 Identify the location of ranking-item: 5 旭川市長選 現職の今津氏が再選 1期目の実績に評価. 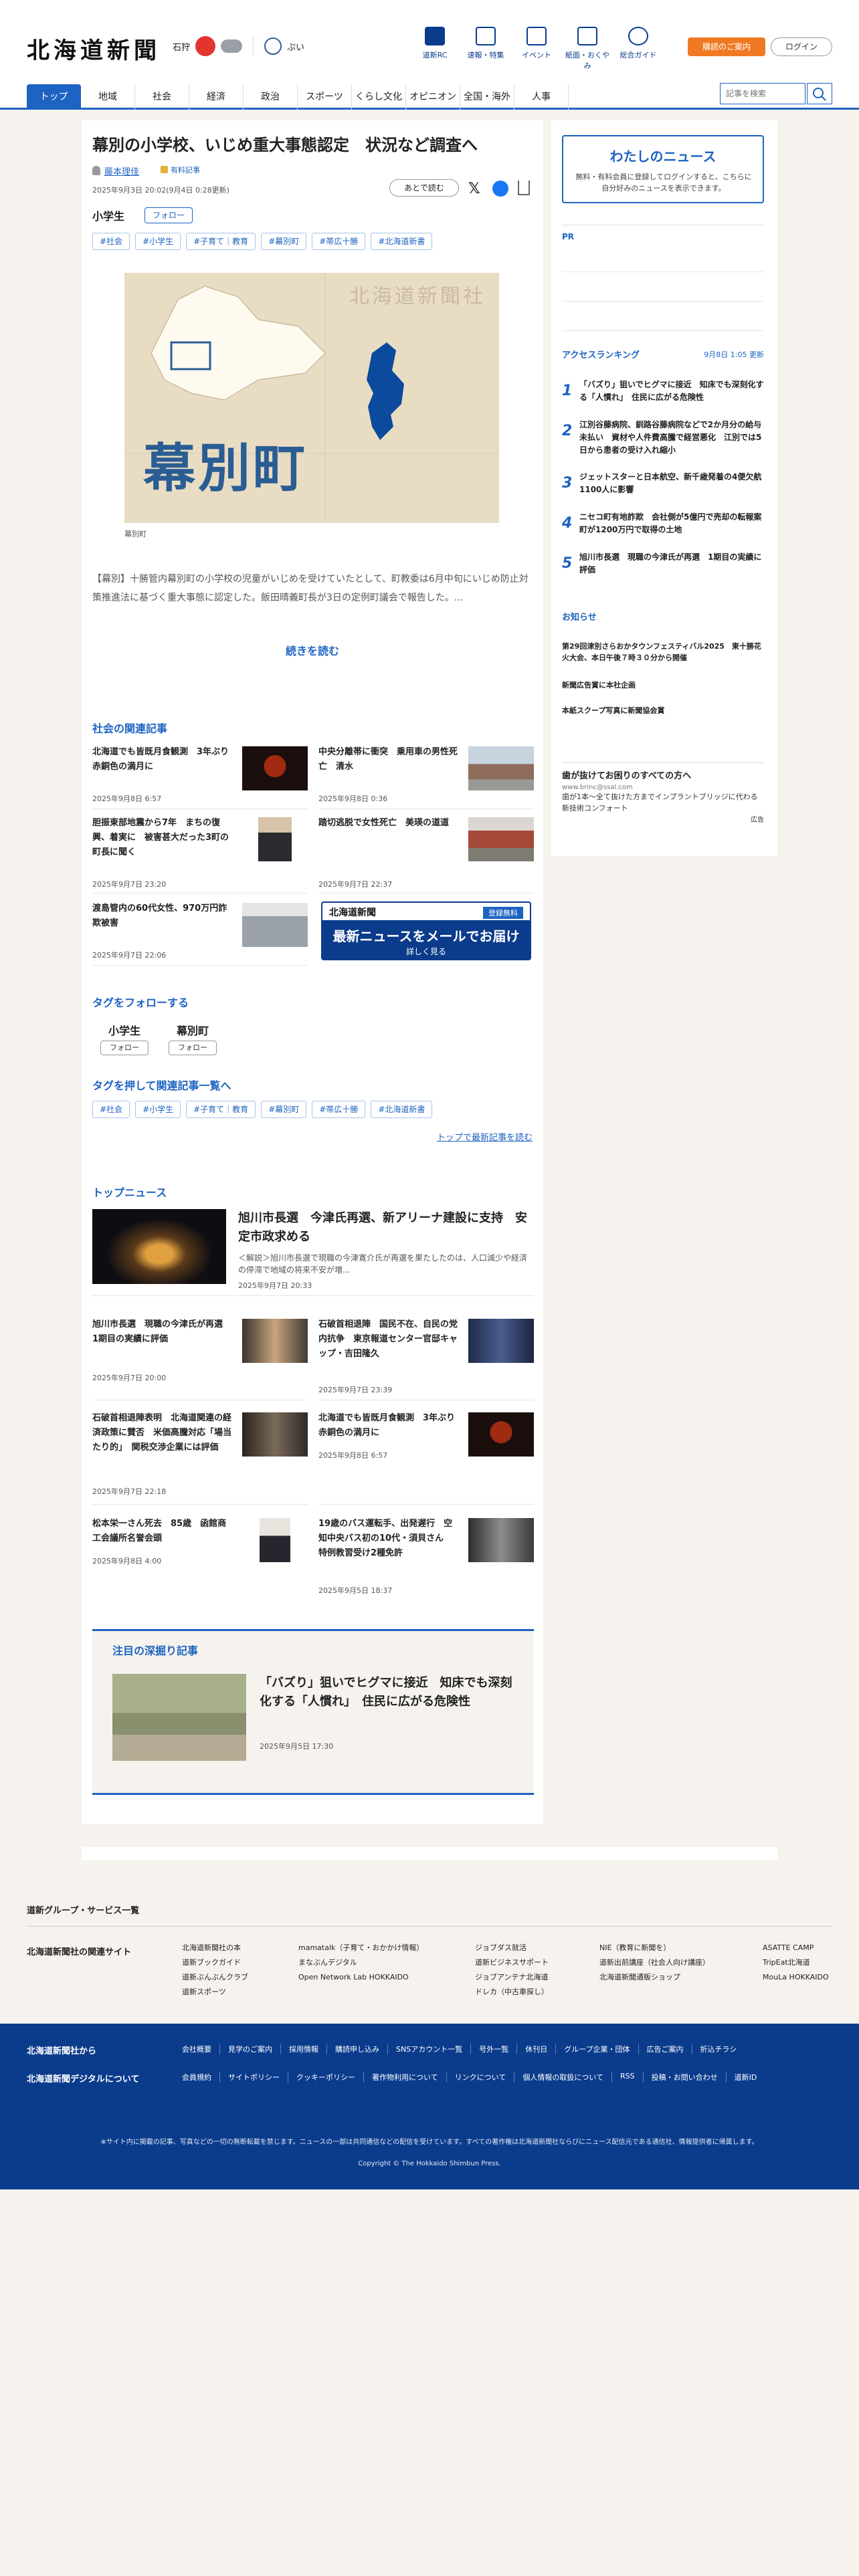
(663, 570).